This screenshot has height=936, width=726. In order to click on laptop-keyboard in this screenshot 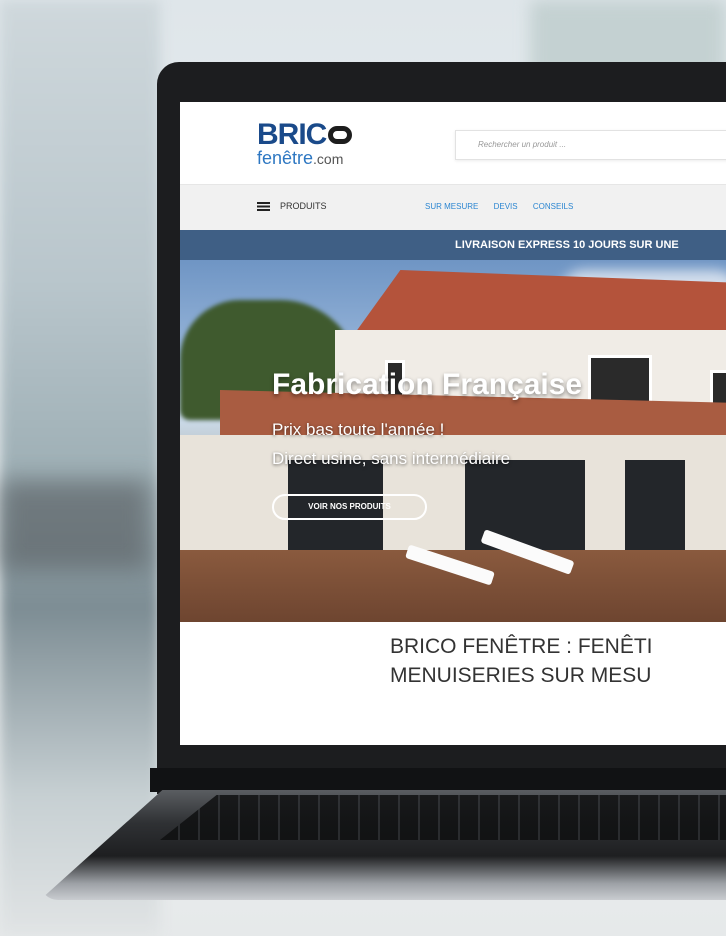, I will do `click(443, 817)`.